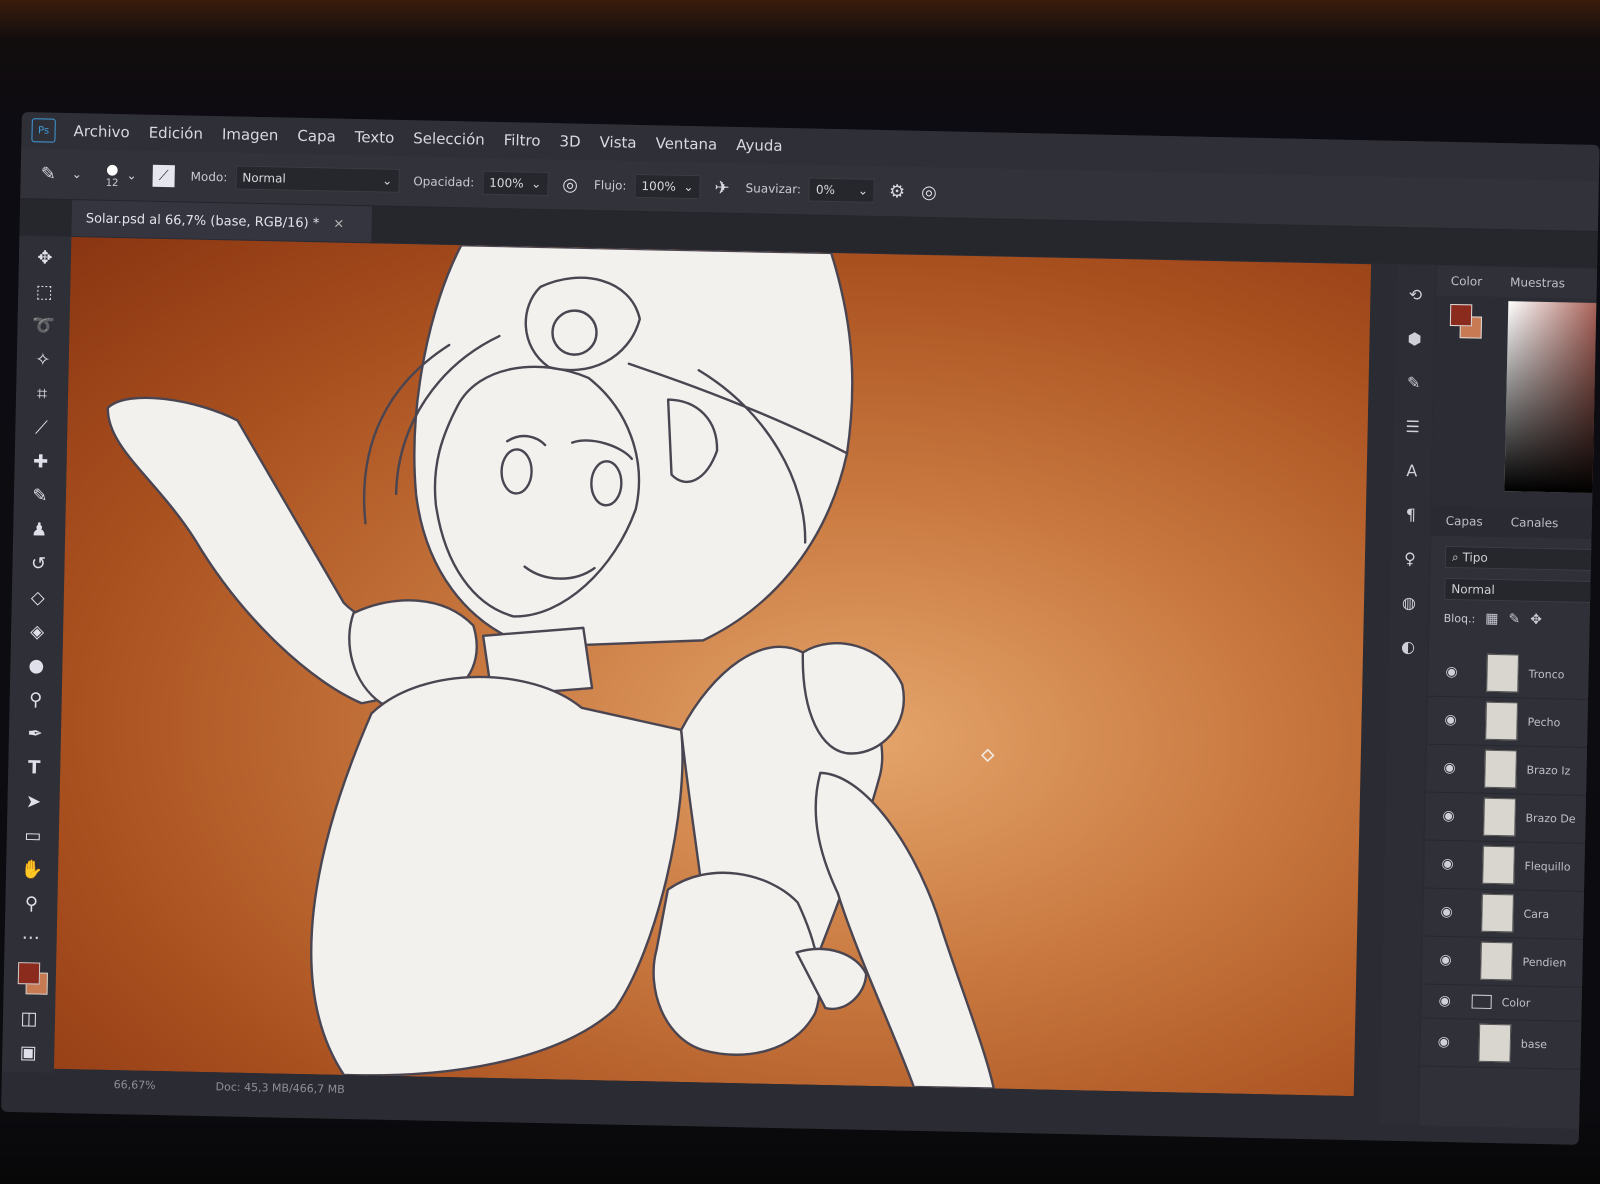  What do you see at coordinates (1514, 619) in the screenshot?
I see `lock-pixels-icon: ✎` at bounding box center [1514, 619].